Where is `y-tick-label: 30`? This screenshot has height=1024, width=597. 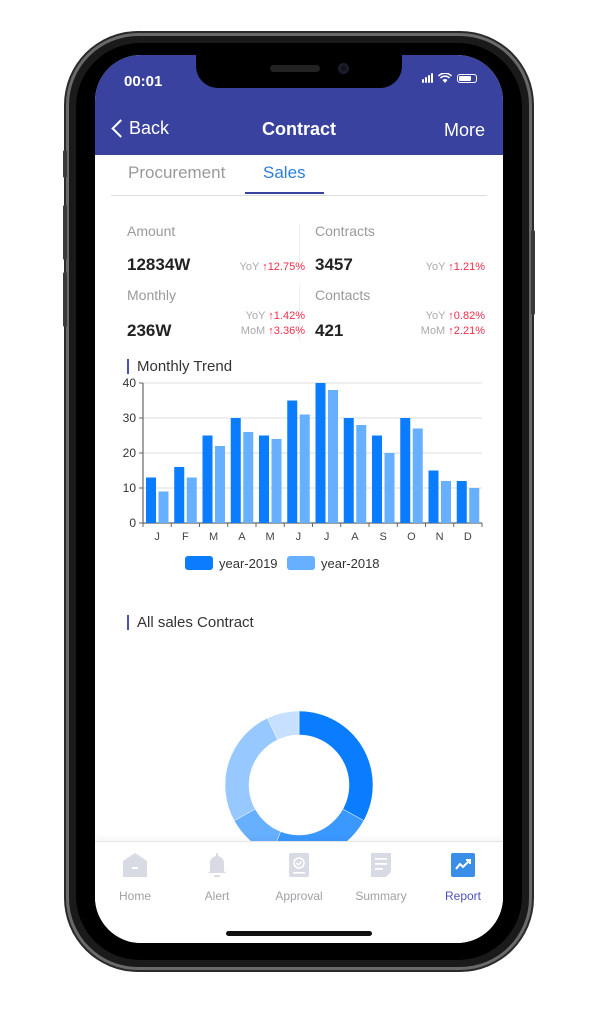 y-tick-label: 30 is located at coordinates (130, 418).